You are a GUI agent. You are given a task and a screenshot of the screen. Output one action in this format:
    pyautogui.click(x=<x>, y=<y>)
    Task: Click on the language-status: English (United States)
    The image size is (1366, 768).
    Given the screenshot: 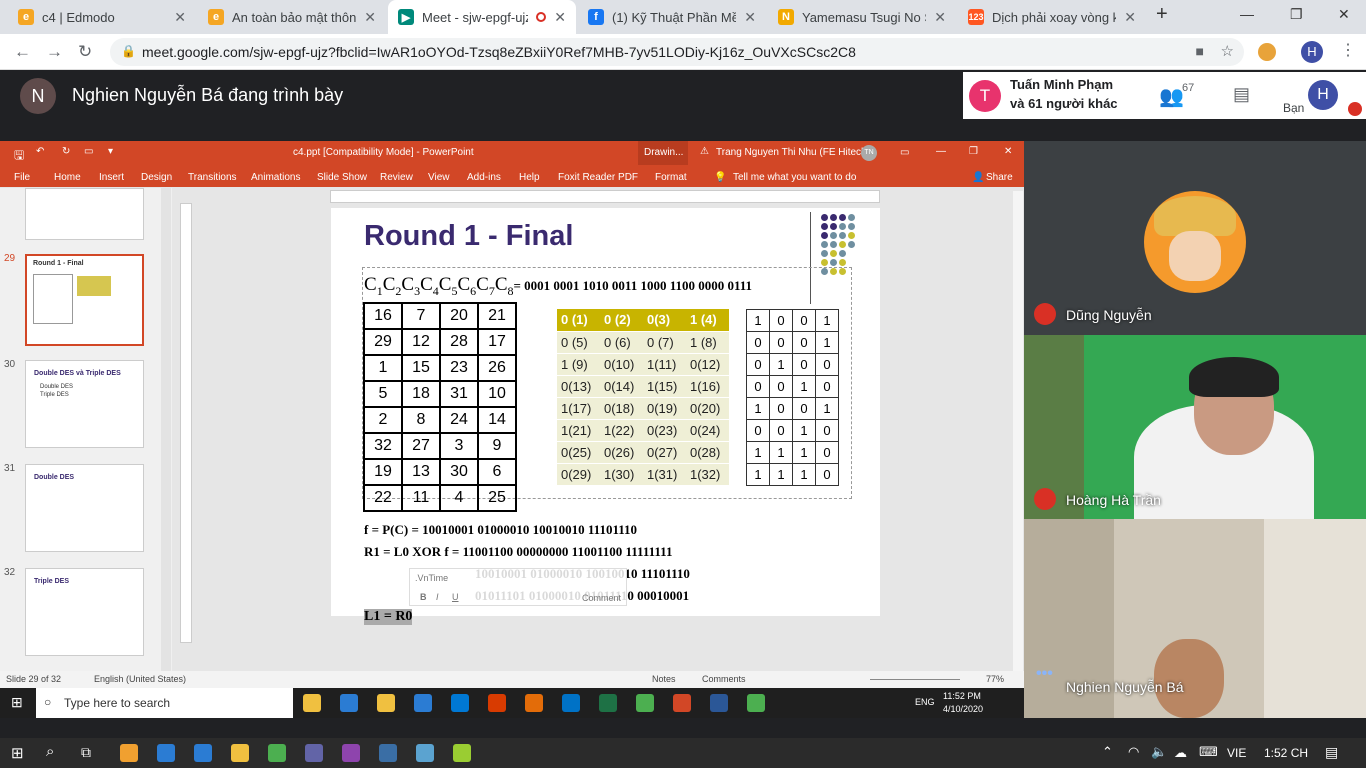 What is the action you would take?
    pyautogui.click(x=140, y=679)
    